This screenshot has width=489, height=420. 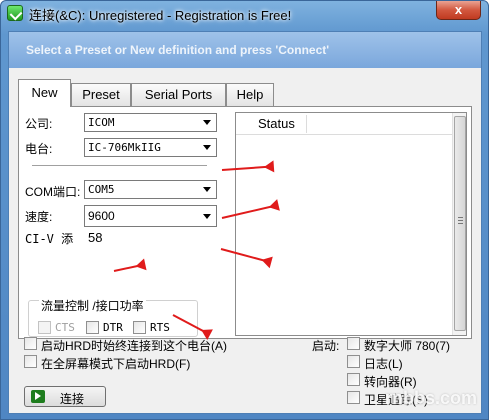 I want to click on status-scrollbar, so click(x=459, y=224).